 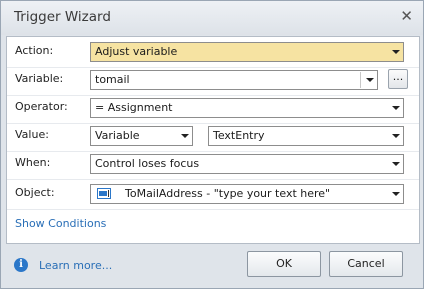 I want to click on value-row: Value: Variable TextEntry, so click(x=213, y=136).